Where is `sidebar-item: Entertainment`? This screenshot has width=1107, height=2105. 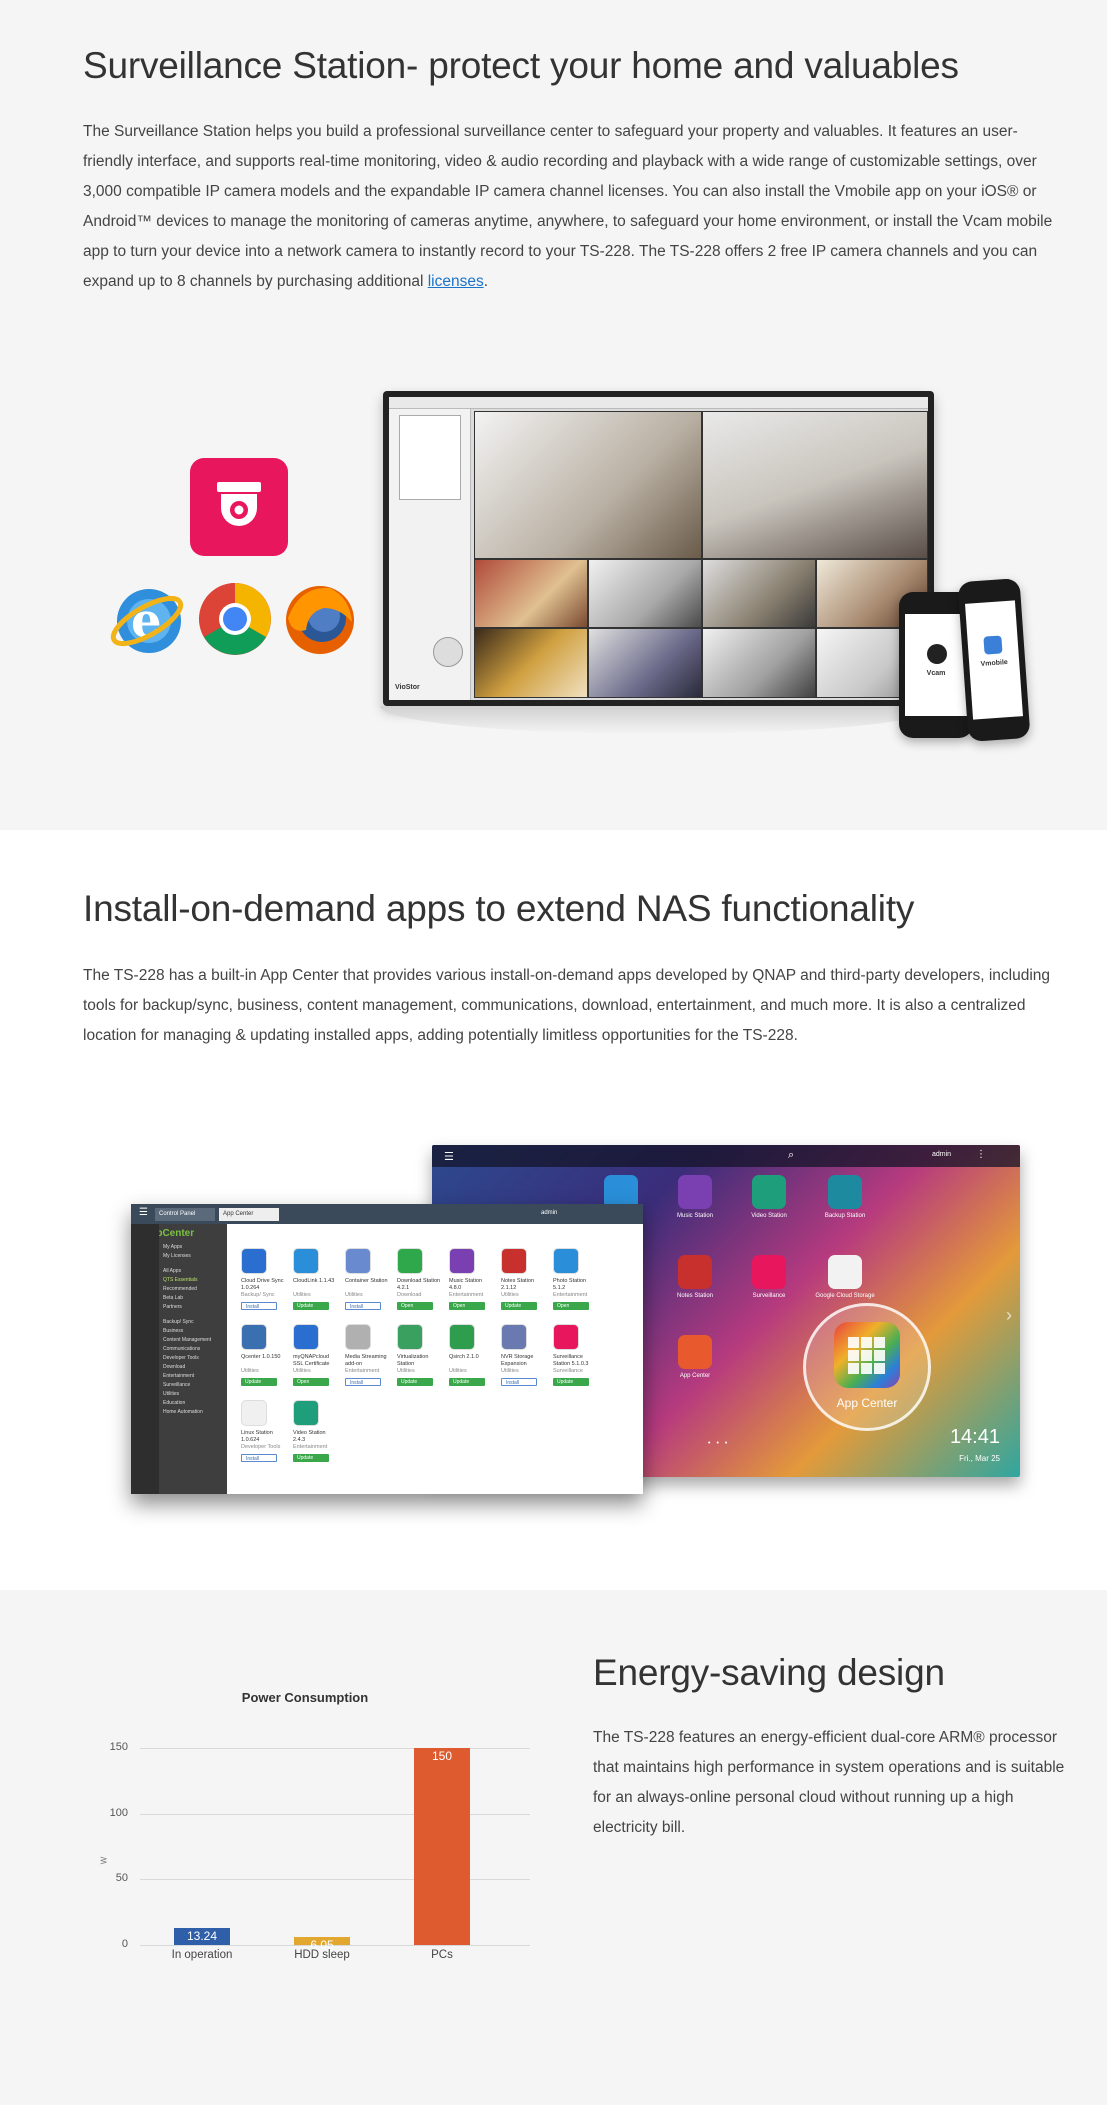
sidebar-item: Entertainment is located at coordinates (194, 1376).